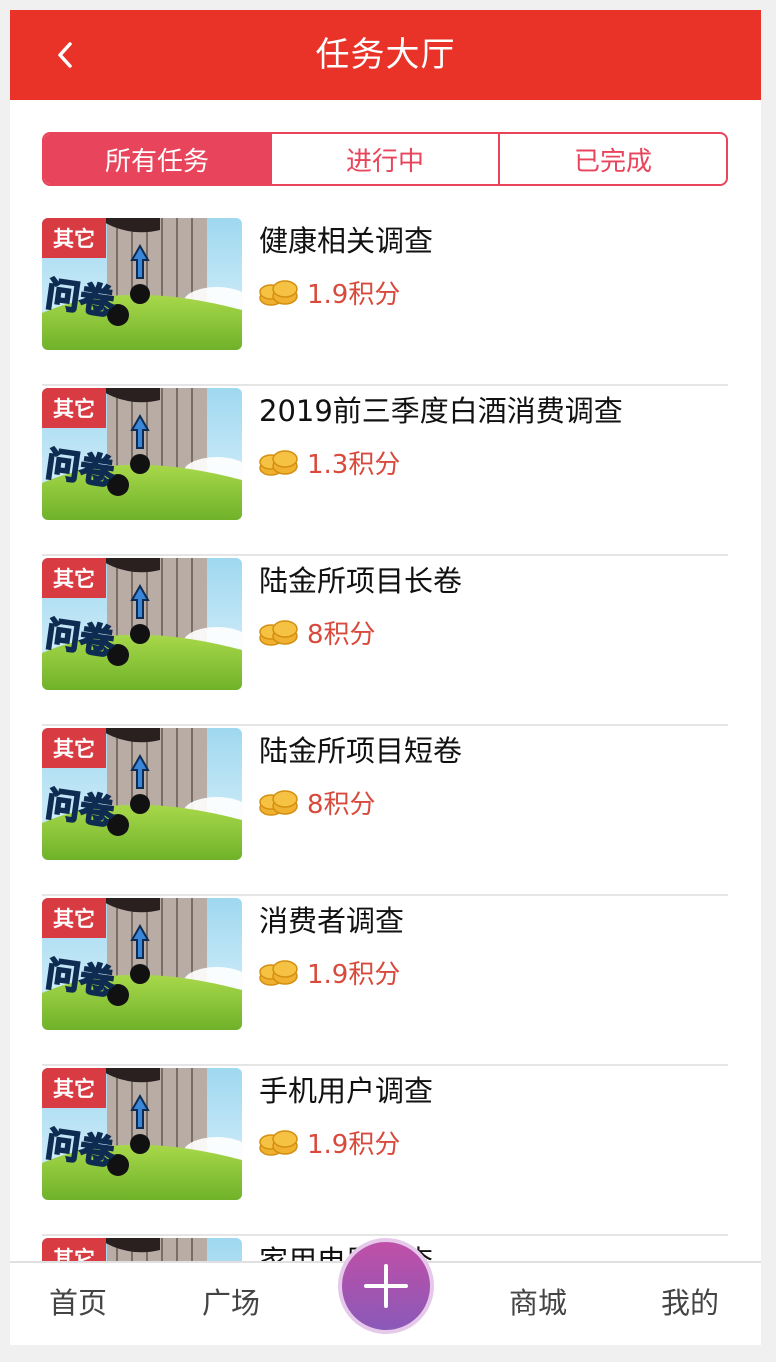 This screenshot has height=1362, width=776. What do you see at coordinates (346, 1091) in the screenshot?
I see `task-title: 手机用户调查` at bounding box center [346, 1091].